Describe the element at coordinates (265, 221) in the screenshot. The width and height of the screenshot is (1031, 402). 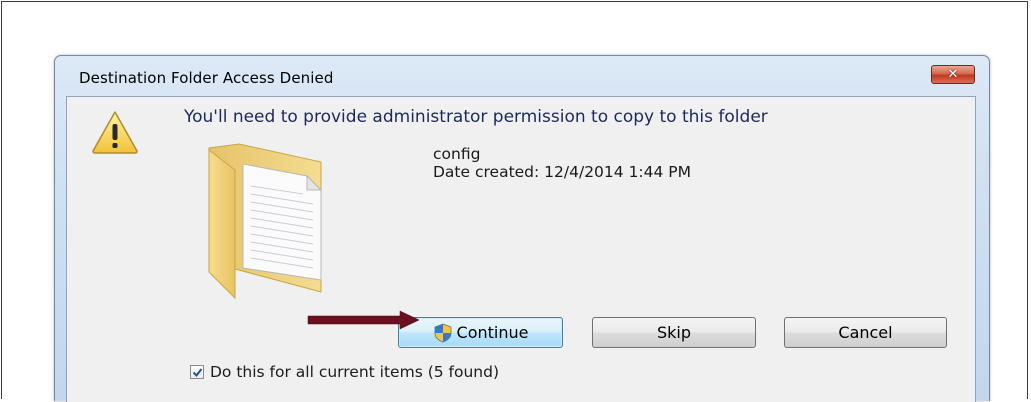
I see `folder-icon` at that location.